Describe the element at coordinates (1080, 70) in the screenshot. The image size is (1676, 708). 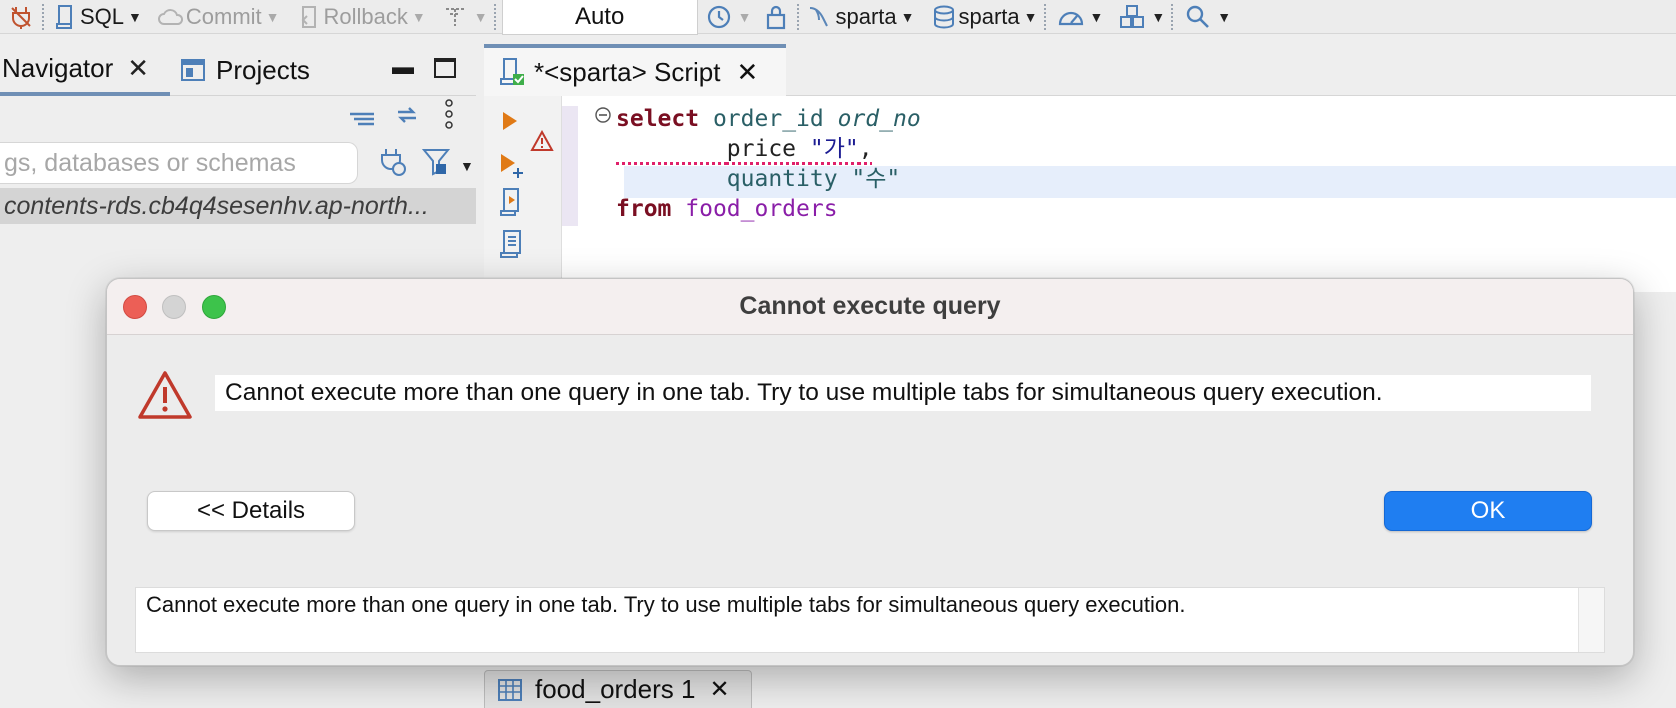
I see `editor-tab-bar: *<sparta> Script ✕` at that location.